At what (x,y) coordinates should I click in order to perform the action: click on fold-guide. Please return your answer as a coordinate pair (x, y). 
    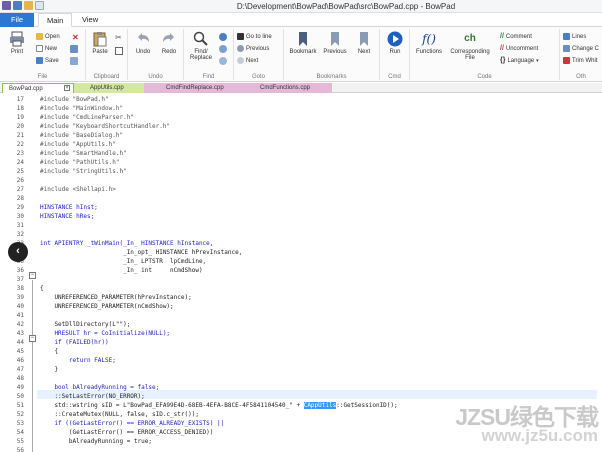
    Looking at the image, I should click on (32, 366).